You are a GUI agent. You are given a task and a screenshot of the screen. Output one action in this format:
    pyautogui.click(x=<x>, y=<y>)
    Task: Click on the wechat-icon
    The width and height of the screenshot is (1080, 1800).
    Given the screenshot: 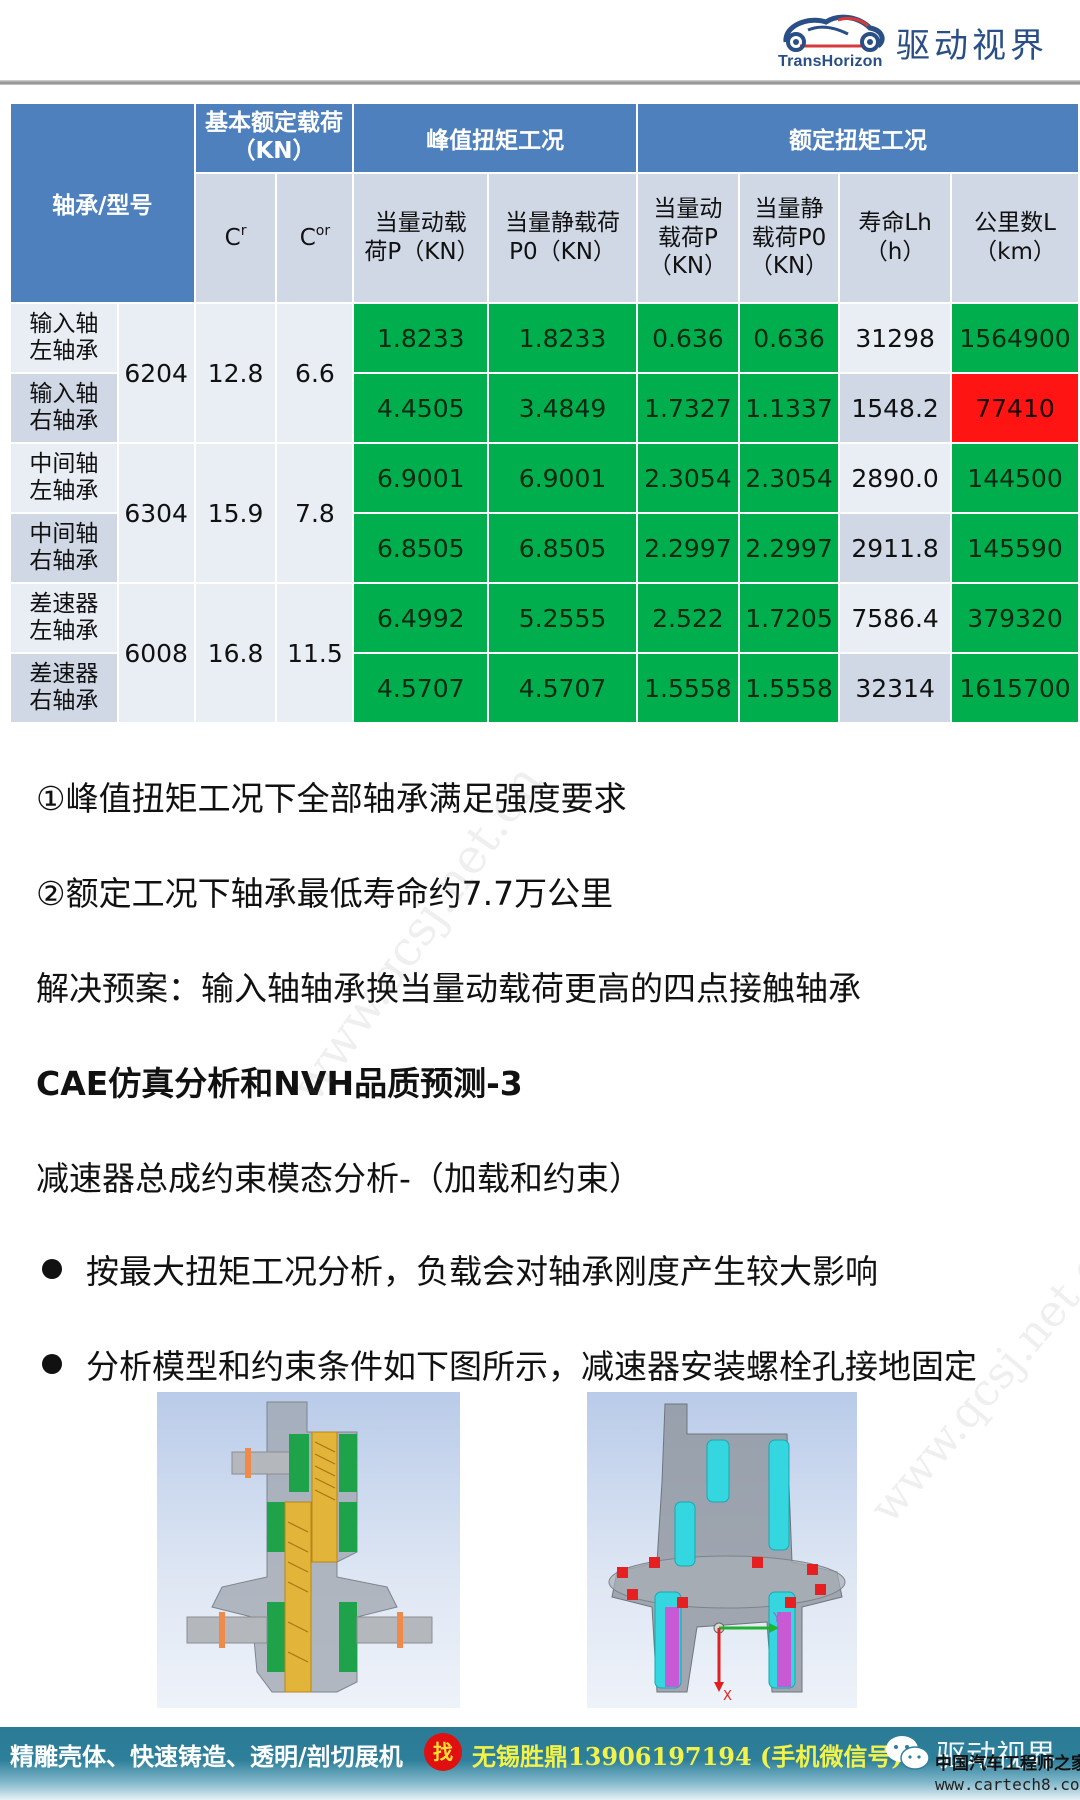 What is the action you would take?
    pyautogui.click(x=908, y=1753)
    